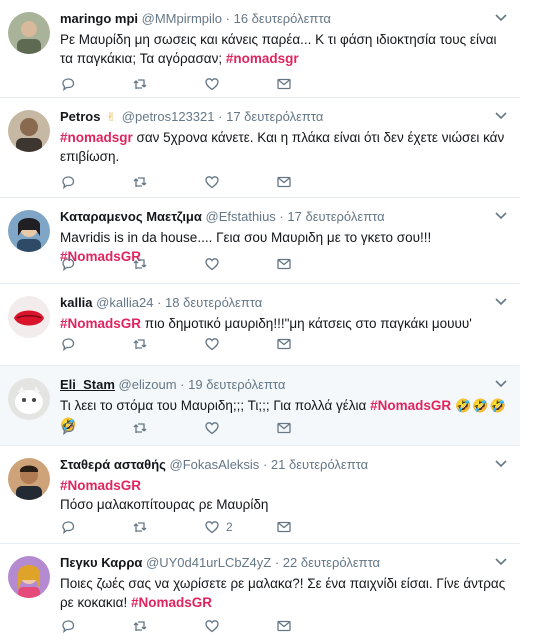 This screenshot has width=545, height=641. I want to click on display-name: Petros, so click(80, 116).